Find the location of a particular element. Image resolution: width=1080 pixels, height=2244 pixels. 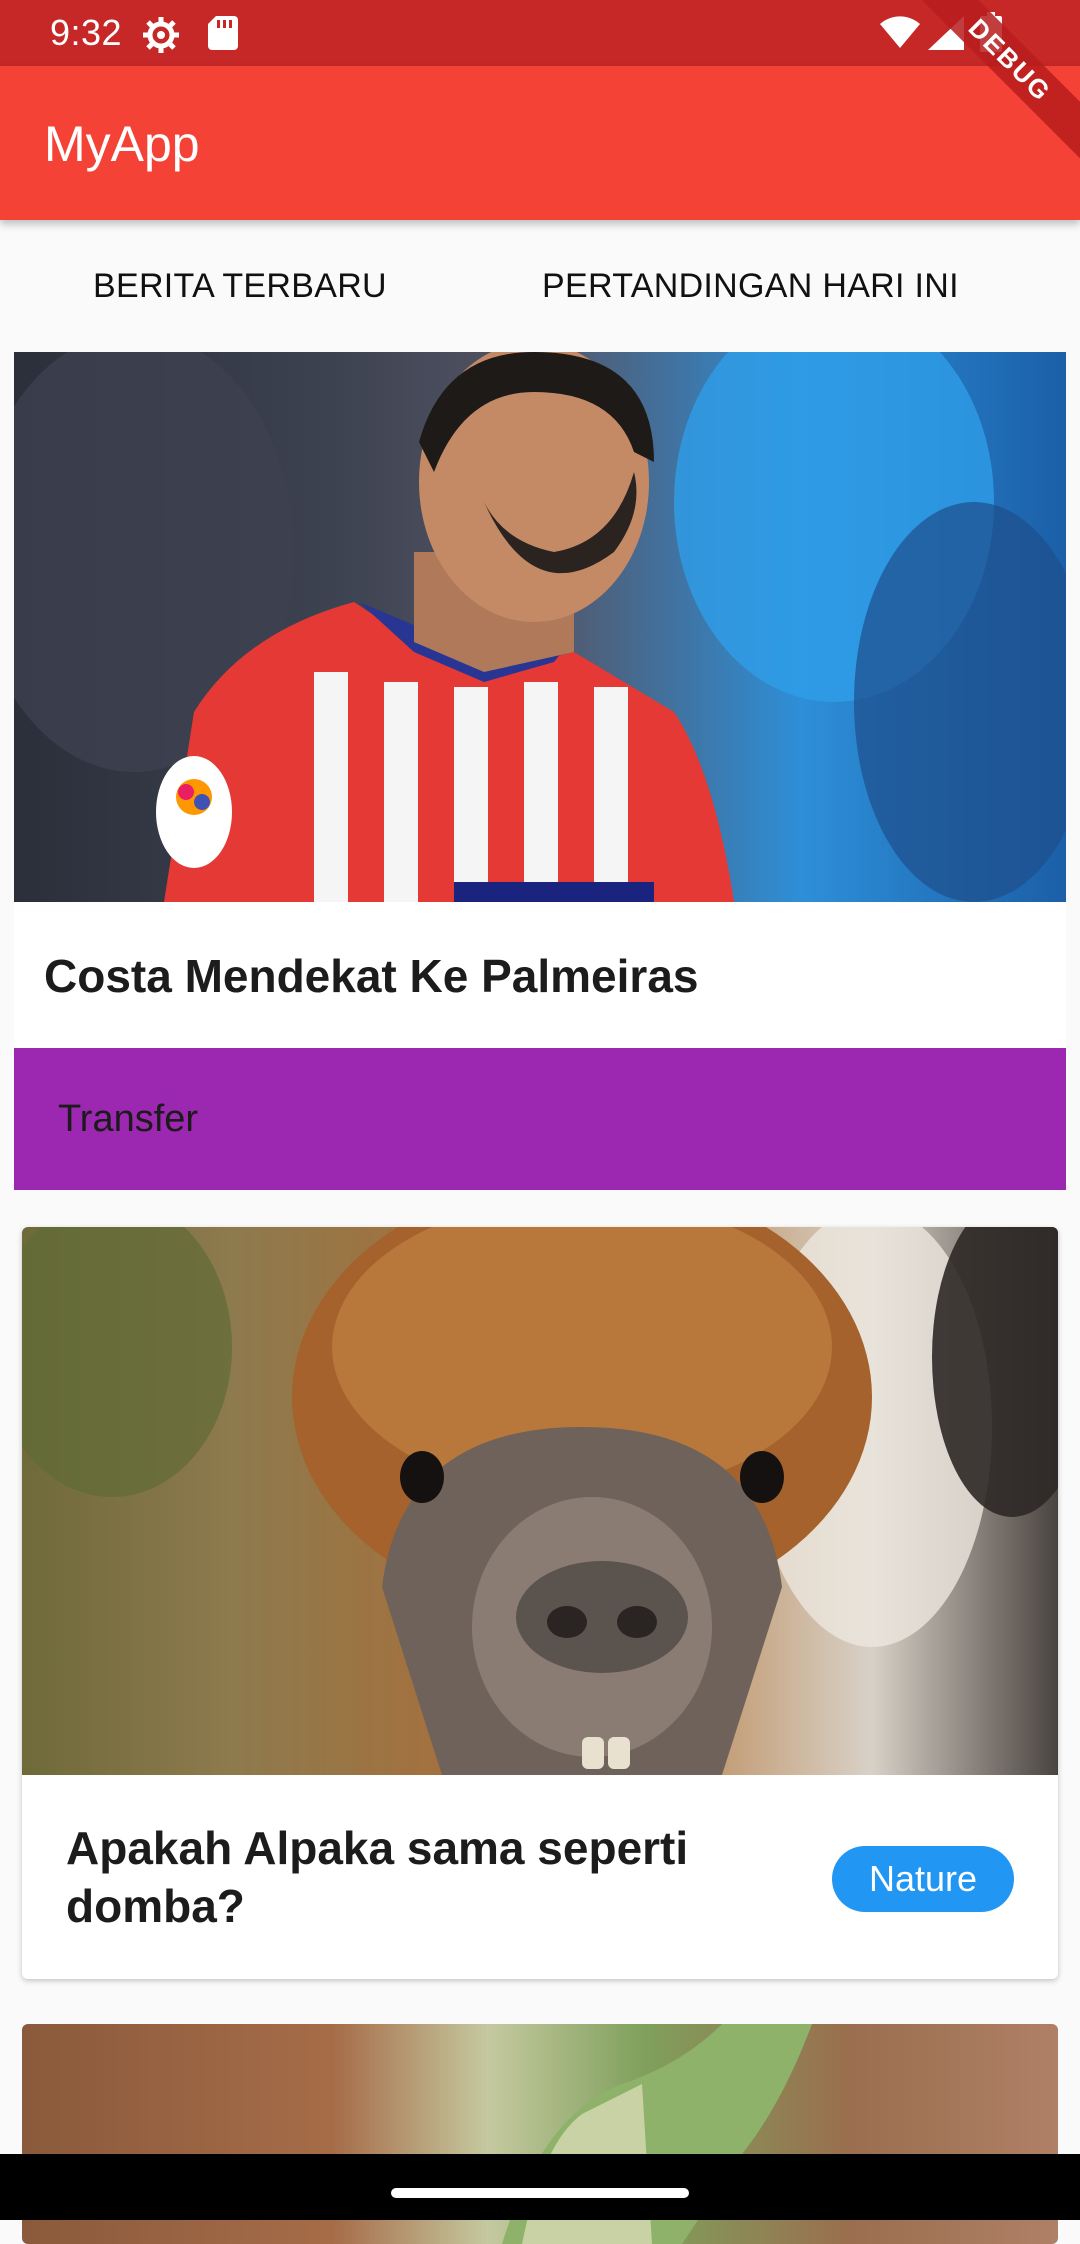

tab-todays-matches: PERTANDINGAN HARI INI is located at coordinates (750, 286).